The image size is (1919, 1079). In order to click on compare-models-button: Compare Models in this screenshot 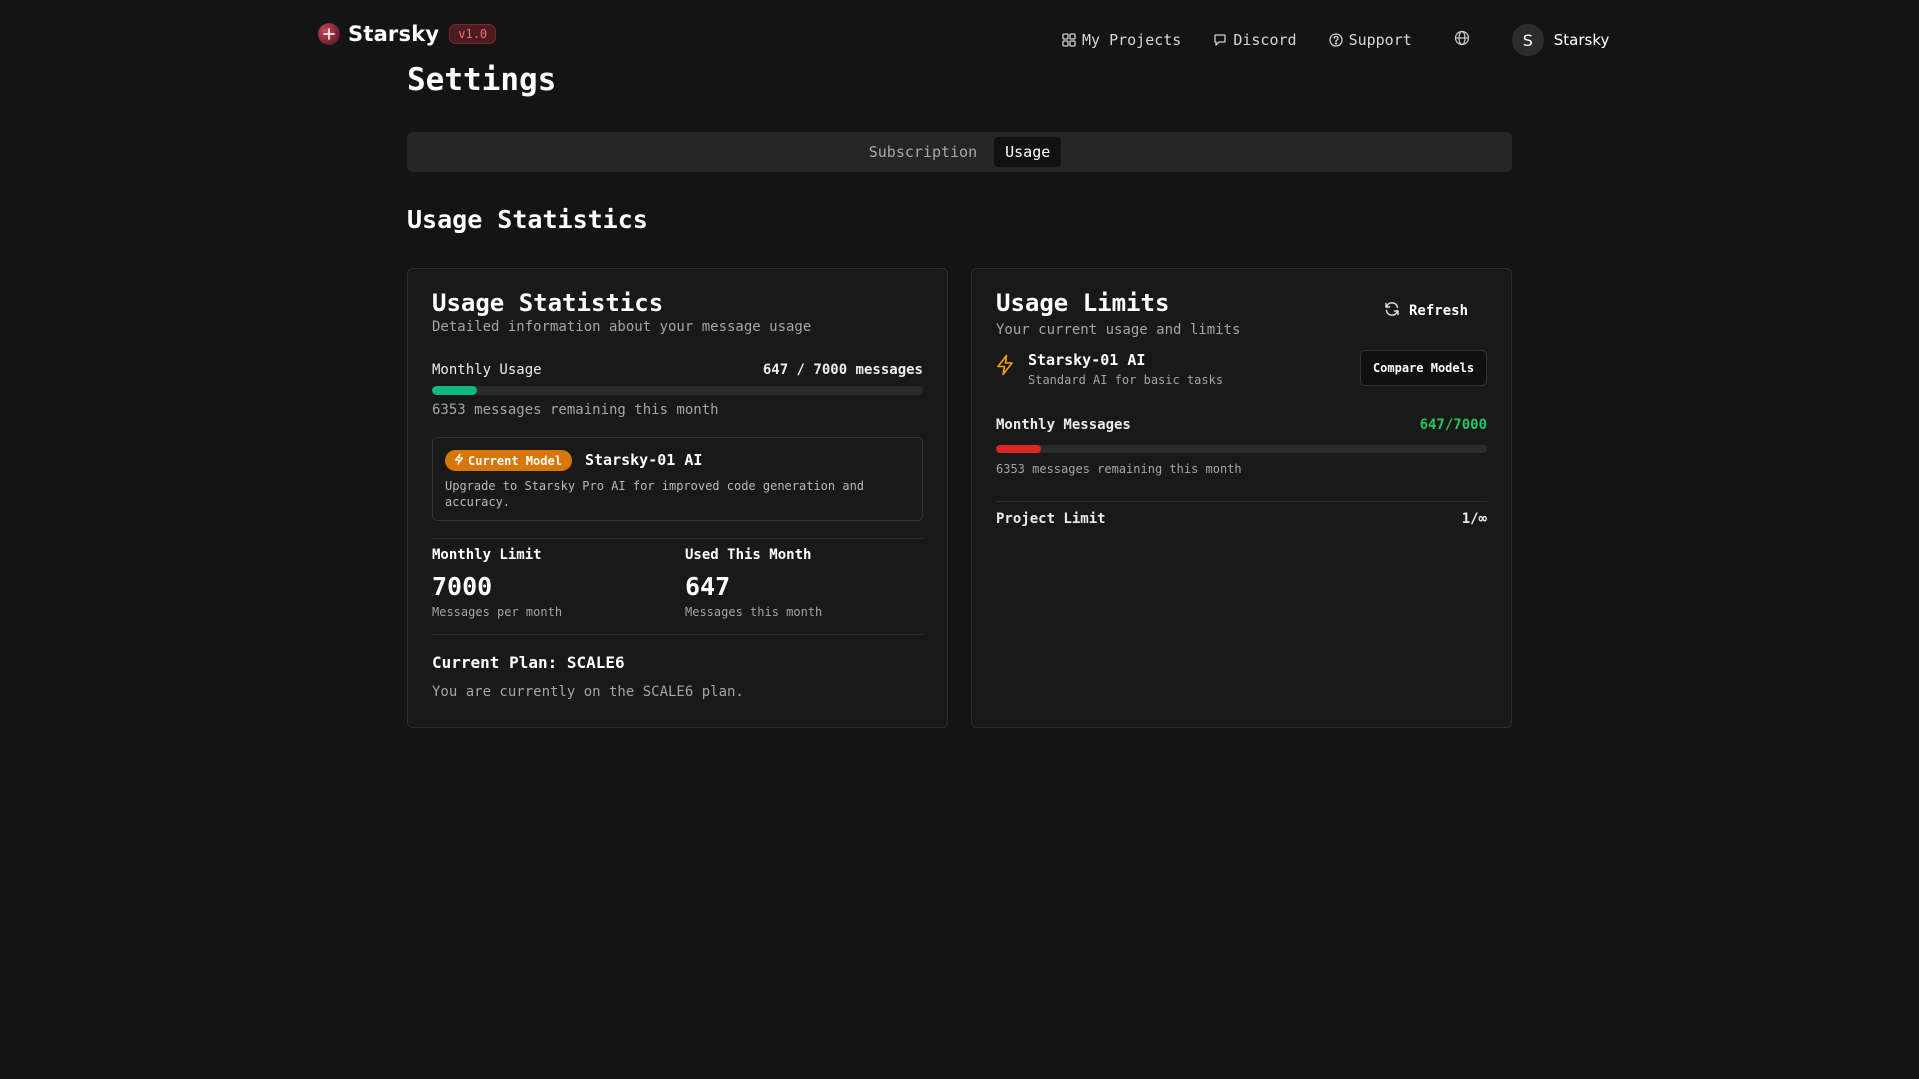, I will do `click(1423, 368)`.